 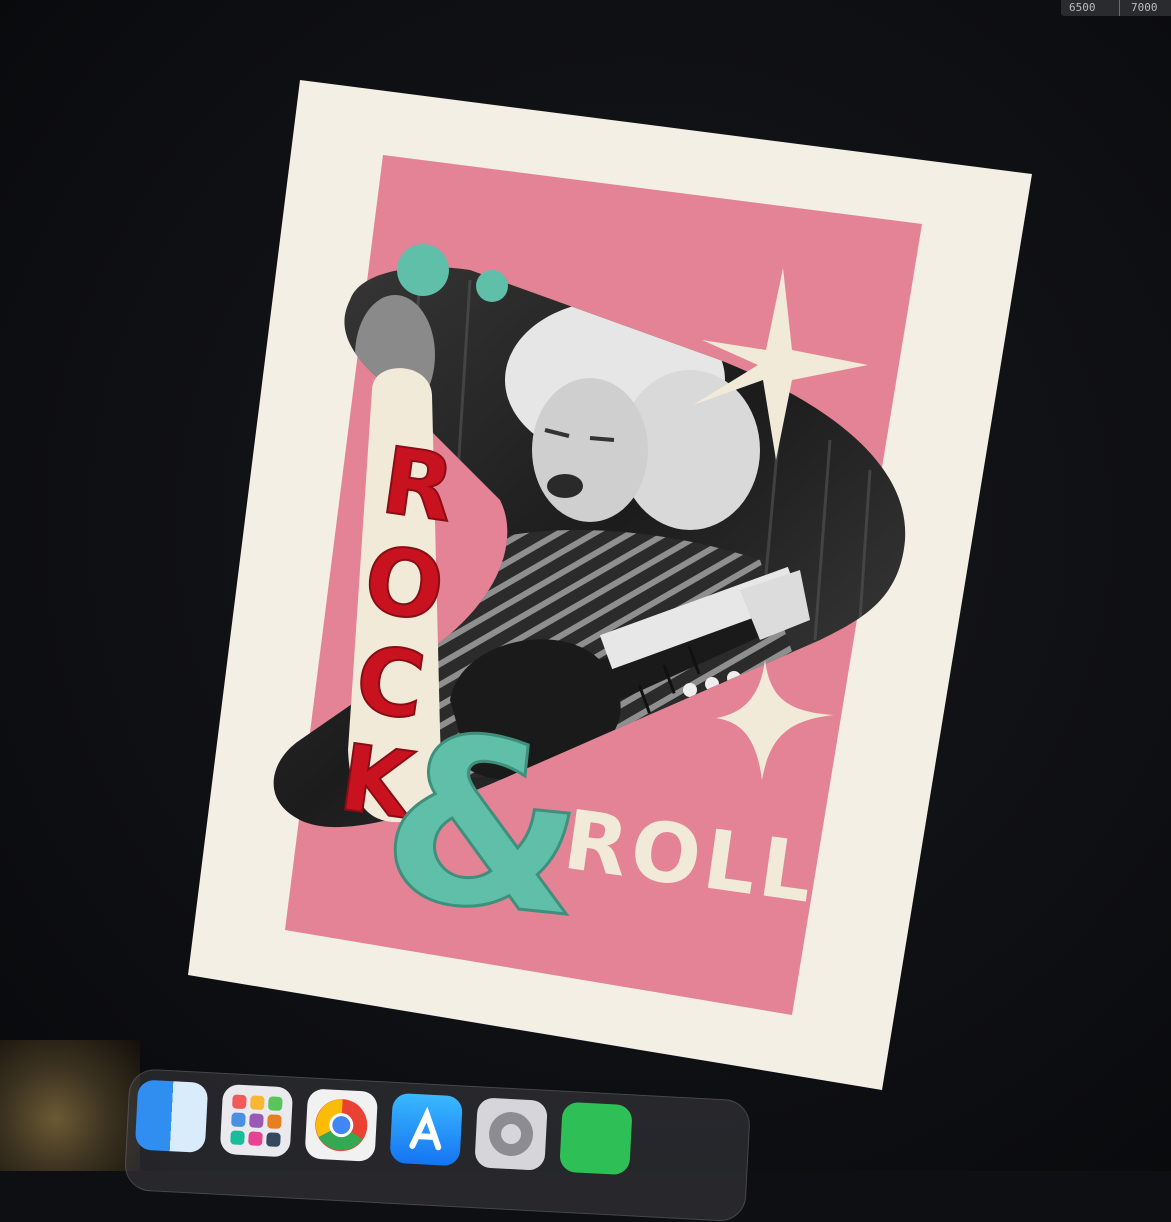 I want to click on chrome-icon, so click(x=341, y=1125).